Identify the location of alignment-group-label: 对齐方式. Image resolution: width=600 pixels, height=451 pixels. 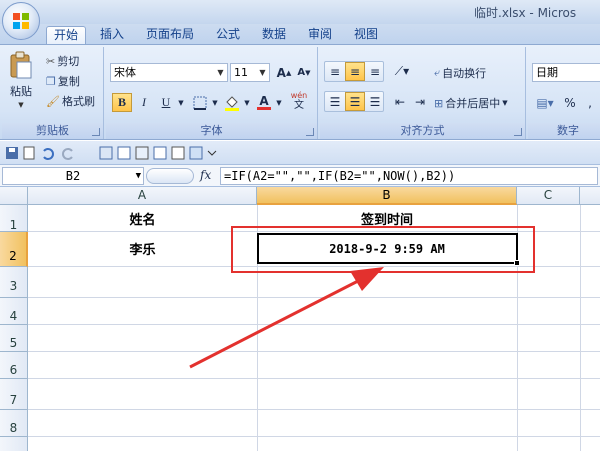
(422, 131).